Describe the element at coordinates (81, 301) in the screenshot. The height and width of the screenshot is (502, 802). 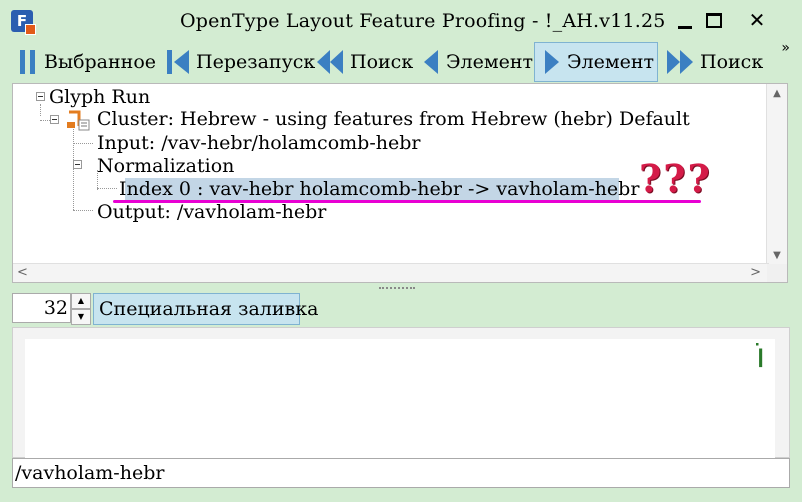
I see `spin-up-icon: ▲` at that location.